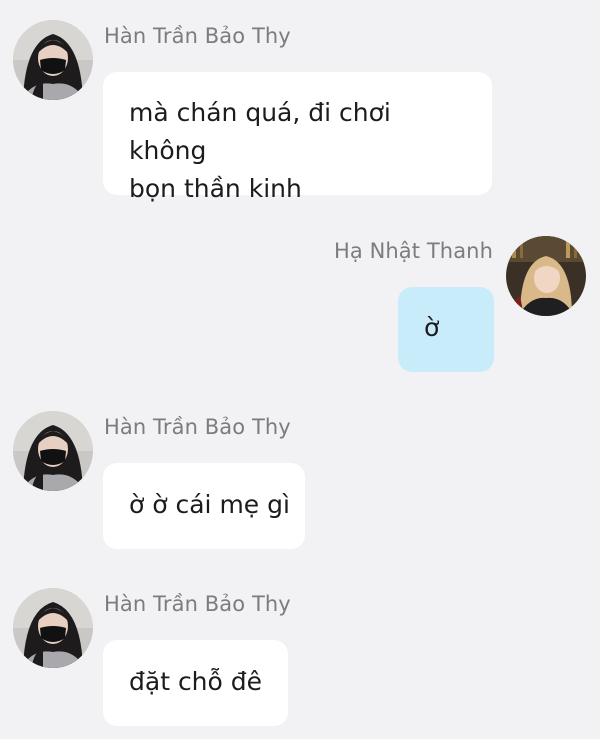  I want to click on message-text: mà chán quá, đi chơi không bọn thần kinh, so click(260, 150).